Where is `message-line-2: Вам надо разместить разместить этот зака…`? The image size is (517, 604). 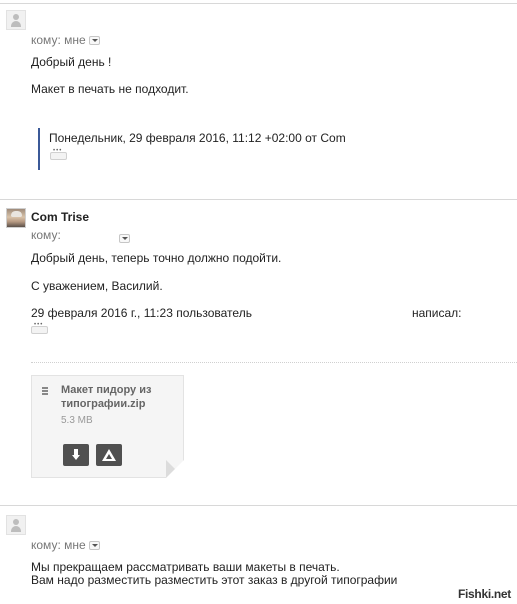 message-line-2: Вам надо разместить разместить этот зака… is located at coordinates (214, 580).